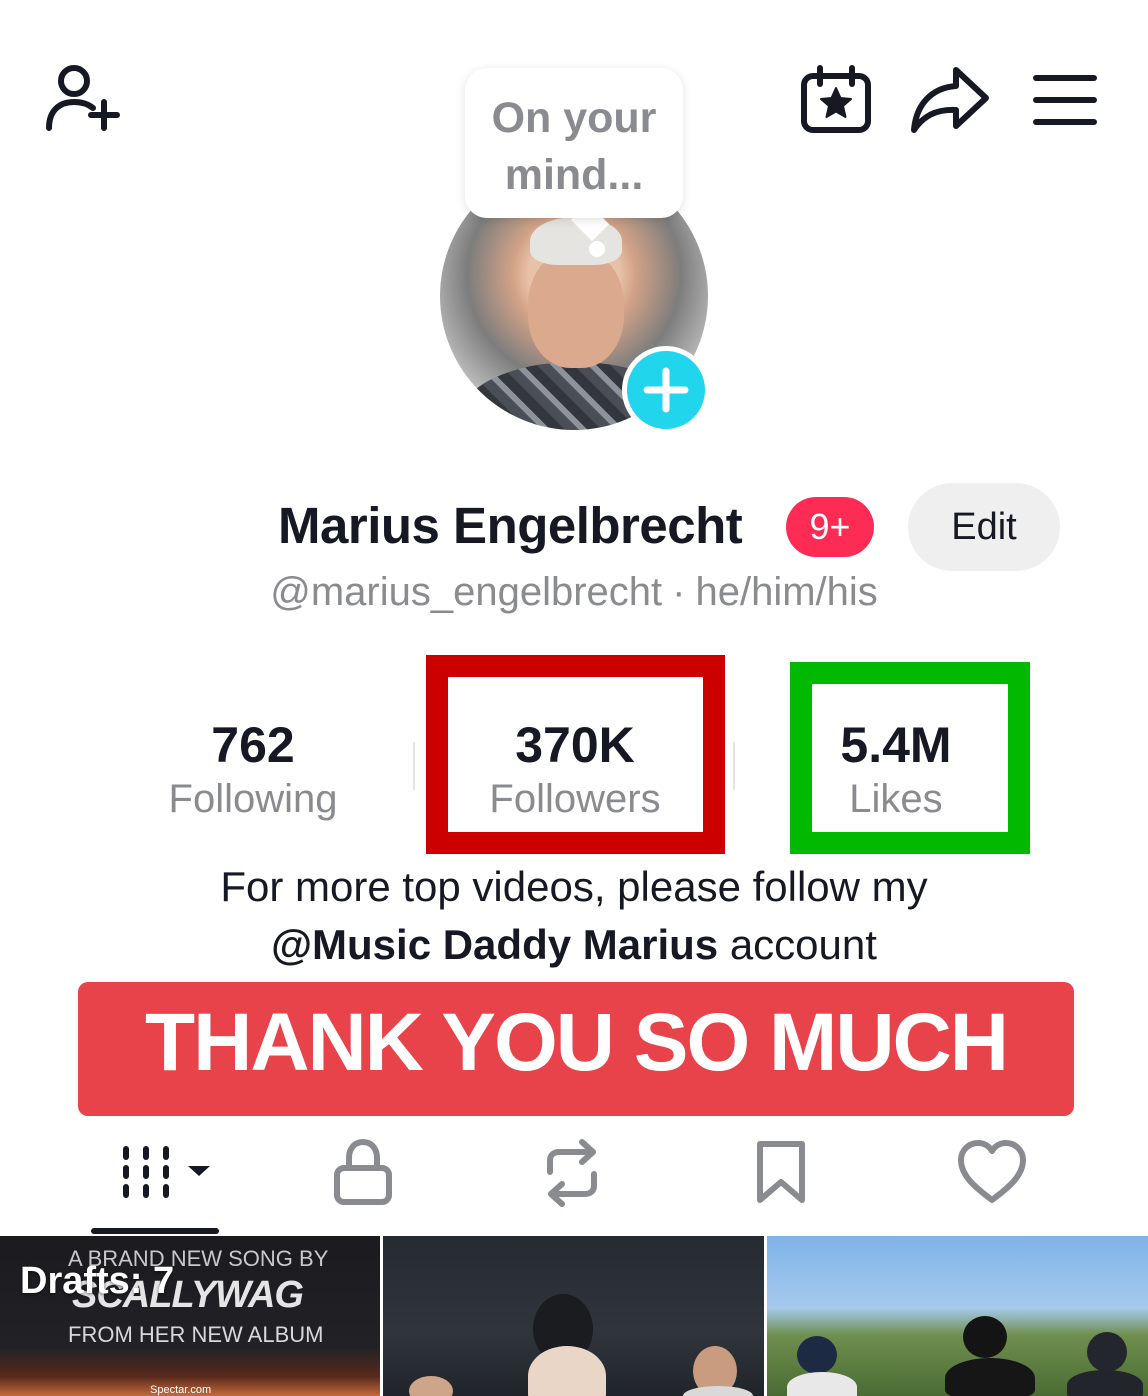 Image resolution: width=1148 pixels, height=1396 pixels. I want to click on thank-you-banner: THANK YOU SO MUCH, so click(576, 1049).